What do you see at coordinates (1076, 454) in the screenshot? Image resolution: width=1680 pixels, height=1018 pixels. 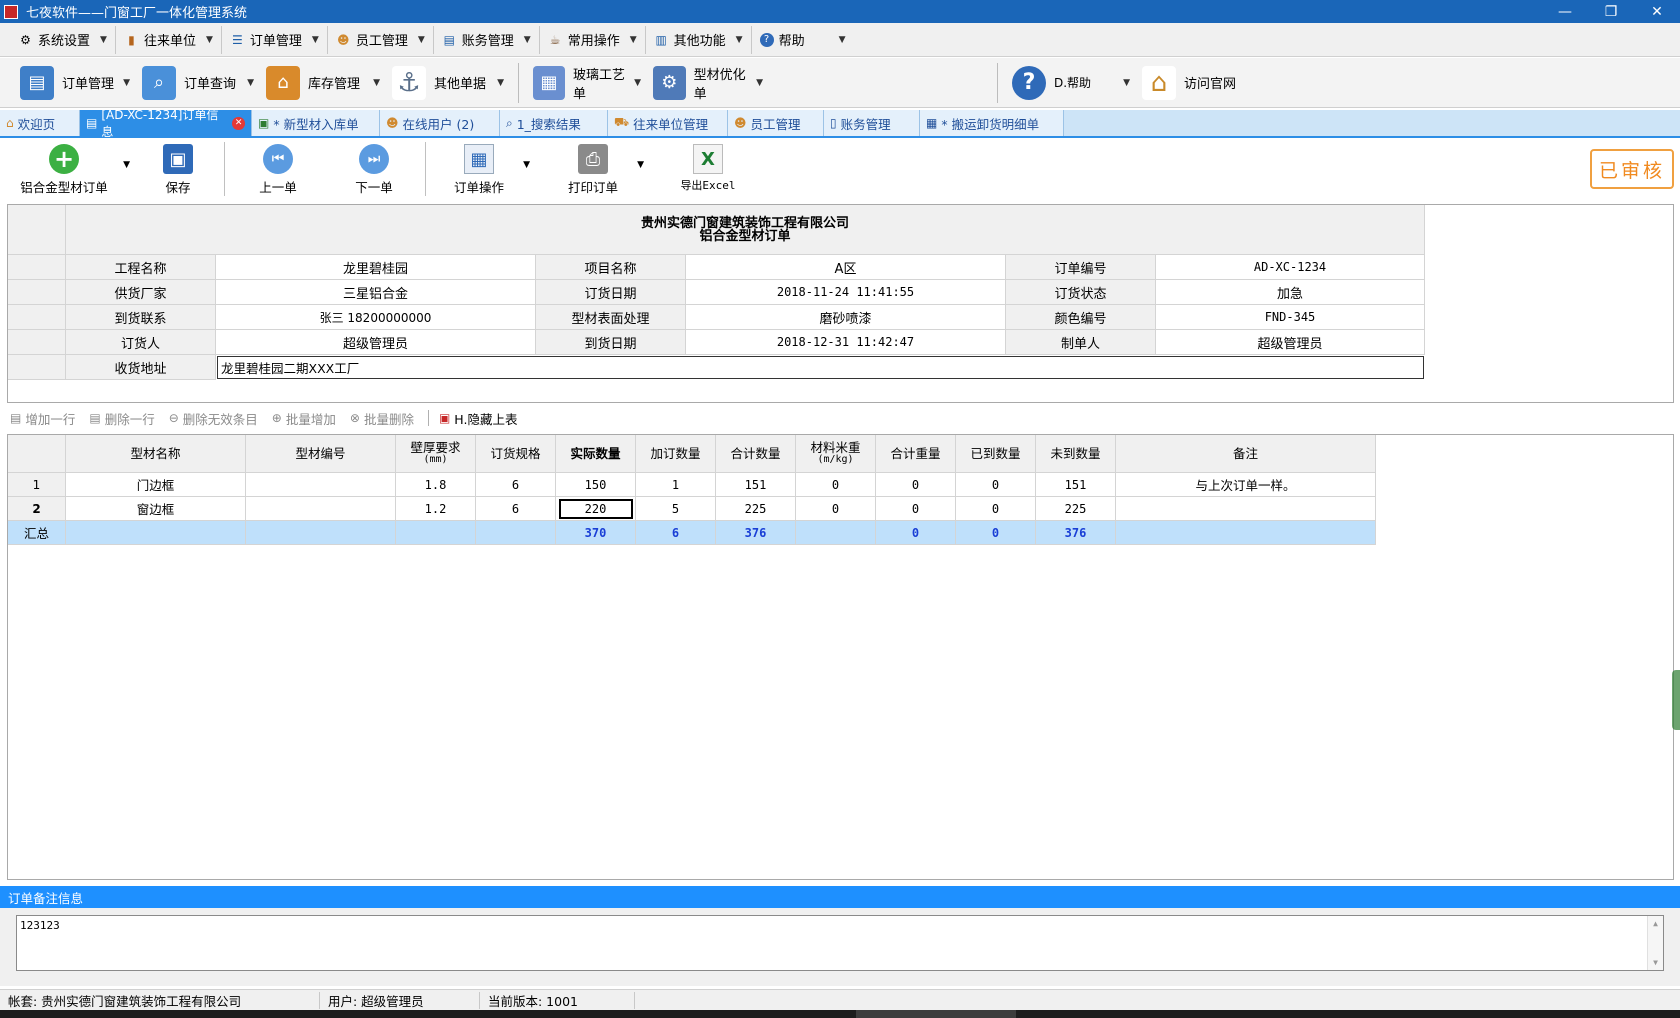 I see `header-pending-quantity: 未到数量` at bounding box center [1076, 454].